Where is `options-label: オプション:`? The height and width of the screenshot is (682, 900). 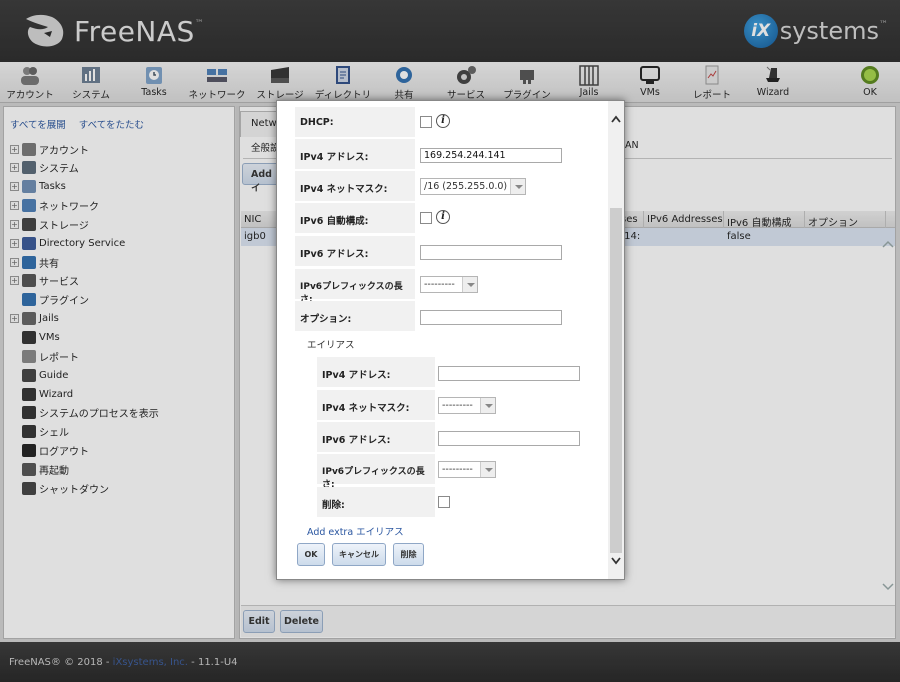
options-label: オプション: is located at coordinates (355, 316).